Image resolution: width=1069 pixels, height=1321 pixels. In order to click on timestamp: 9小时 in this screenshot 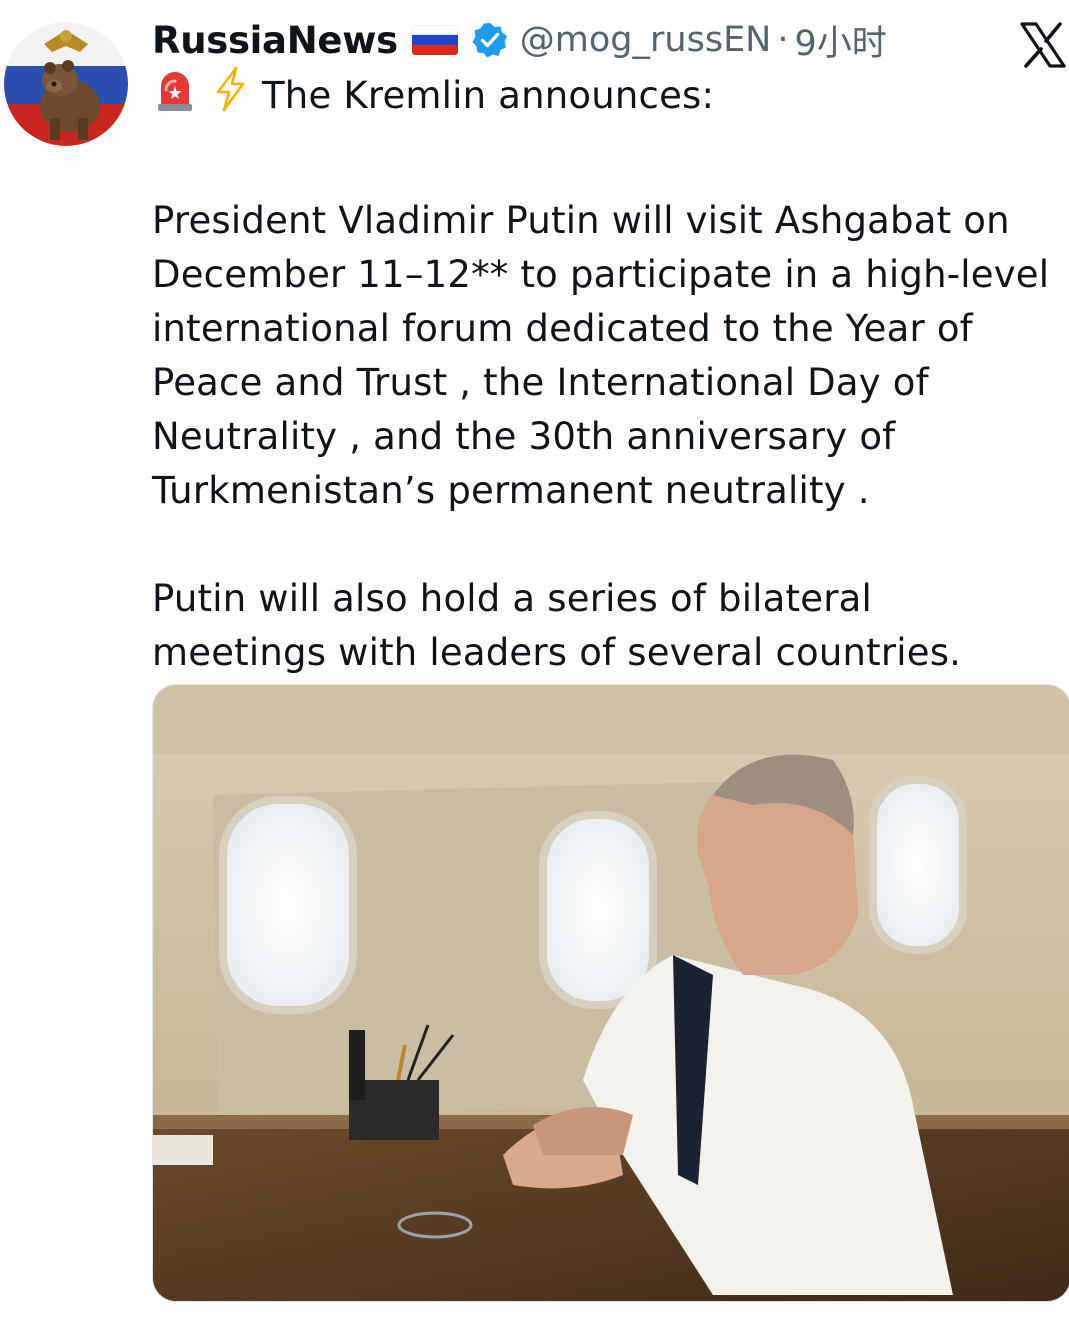, I will do `click(841, 40)`.